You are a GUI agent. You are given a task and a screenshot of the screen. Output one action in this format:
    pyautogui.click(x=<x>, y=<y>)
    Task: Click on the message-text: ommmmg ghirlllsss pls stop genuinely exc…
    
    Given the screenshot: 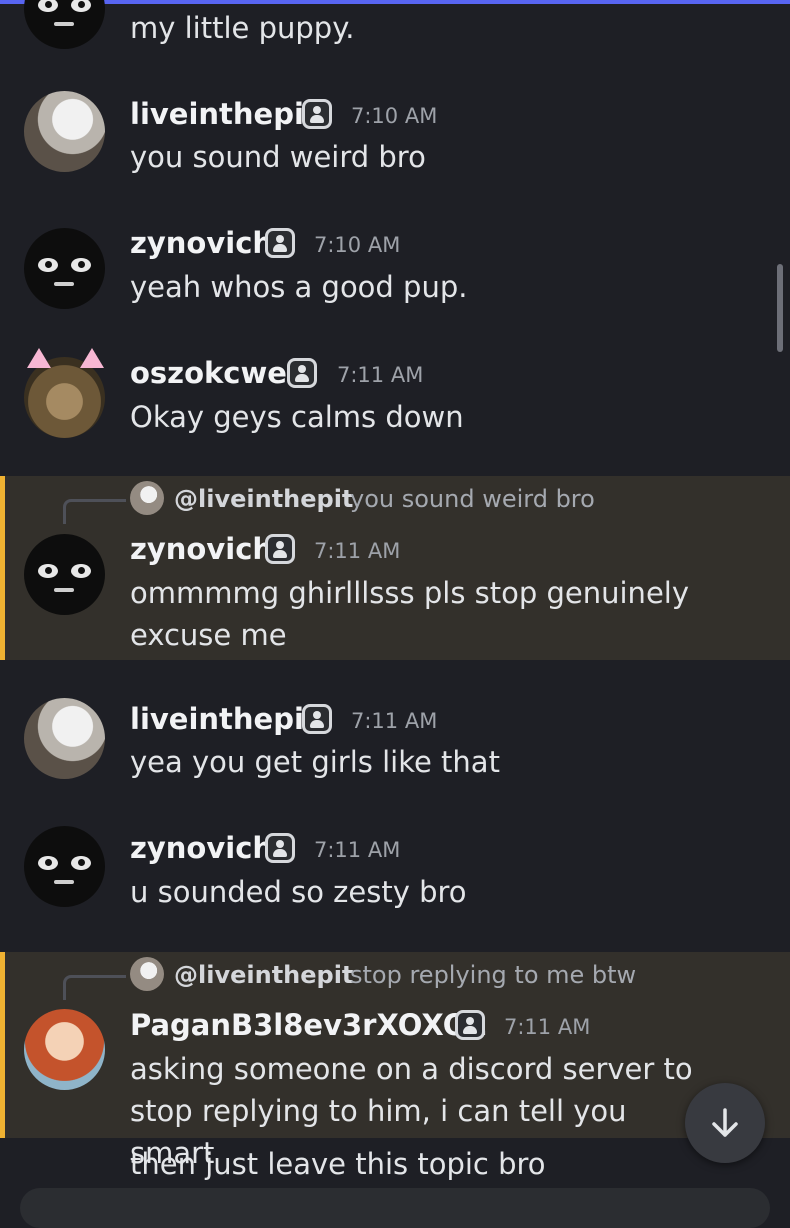 What is the action you would take?
    pyautogui.click(x=410, y=614)
    